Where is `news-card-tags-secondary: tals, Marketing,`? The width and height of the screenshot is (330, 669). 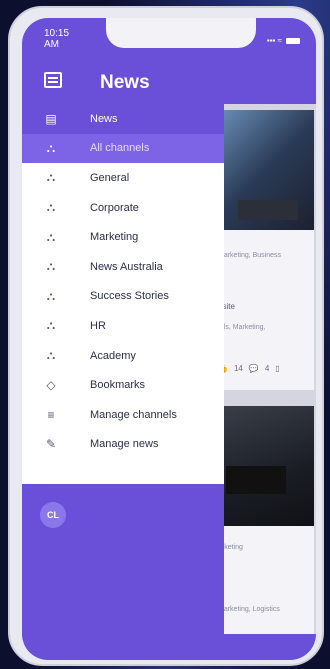 news-card-tags-secondary: tals, Marketing, is located at coordinates (242, 327).